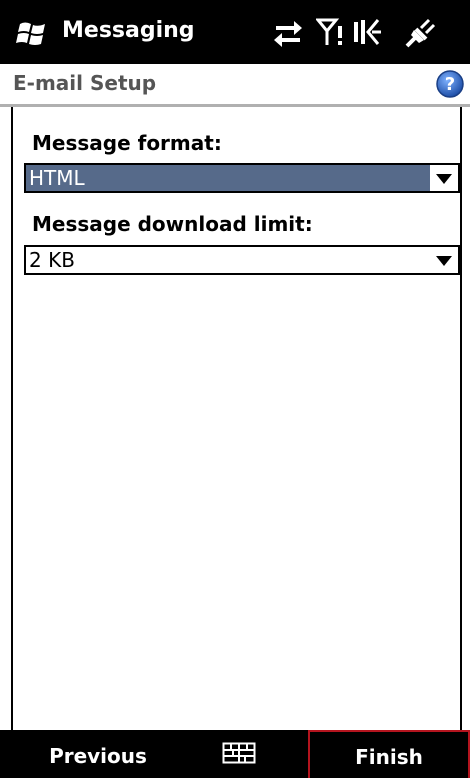 This screenshot has width=470, height=782. Describe the element at coordinates (235, 32) in the screenshot. I see `title-bar: Messaging` at that location.